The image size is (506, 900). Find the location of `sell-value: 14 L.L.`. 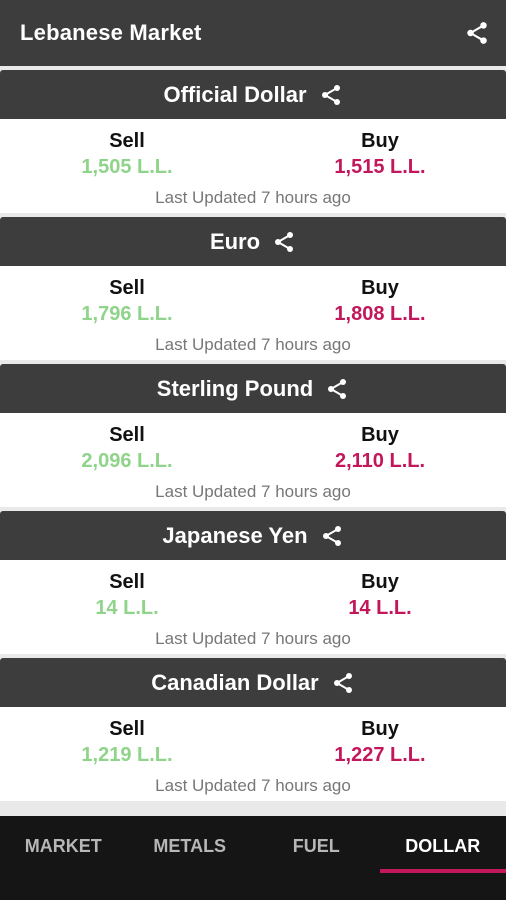

sell-value: 14 L.L. is located at coordinates (127, 608).